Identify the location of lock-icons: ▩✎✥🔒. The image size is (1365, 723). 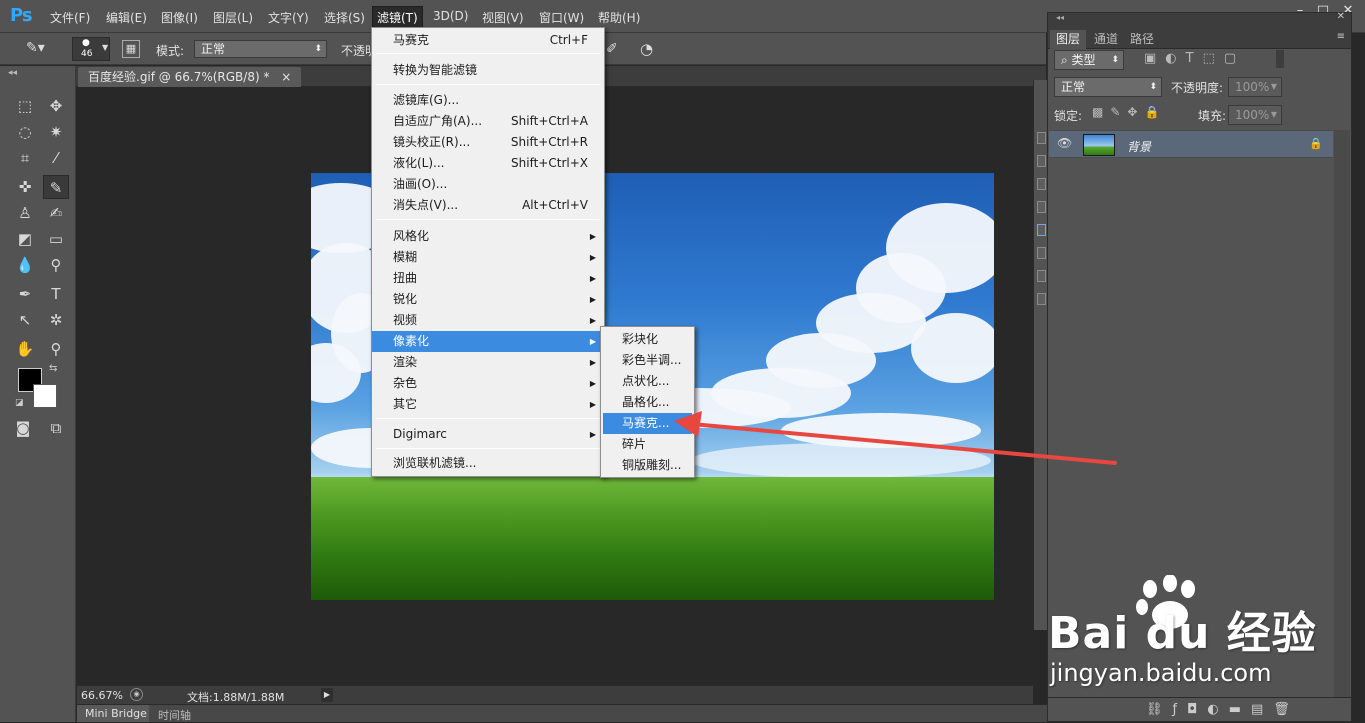
(1129, 112).